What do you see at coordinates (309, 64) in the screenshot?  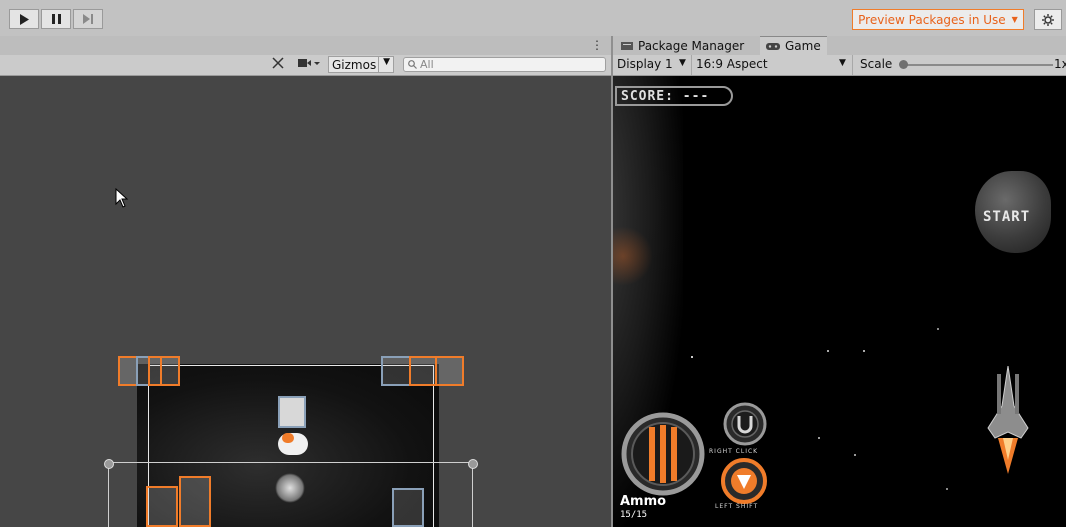 I see `camera-icon` at bounding box center [309, 64].